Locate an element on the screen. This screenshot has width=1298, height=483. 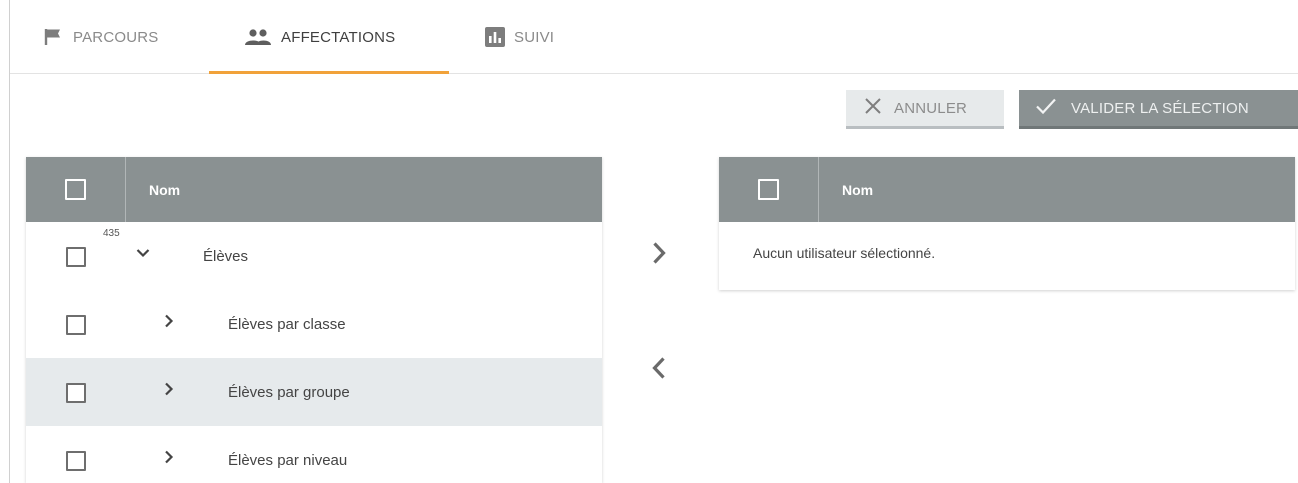
chevron-left-icon is located at coordinates (659, 370).